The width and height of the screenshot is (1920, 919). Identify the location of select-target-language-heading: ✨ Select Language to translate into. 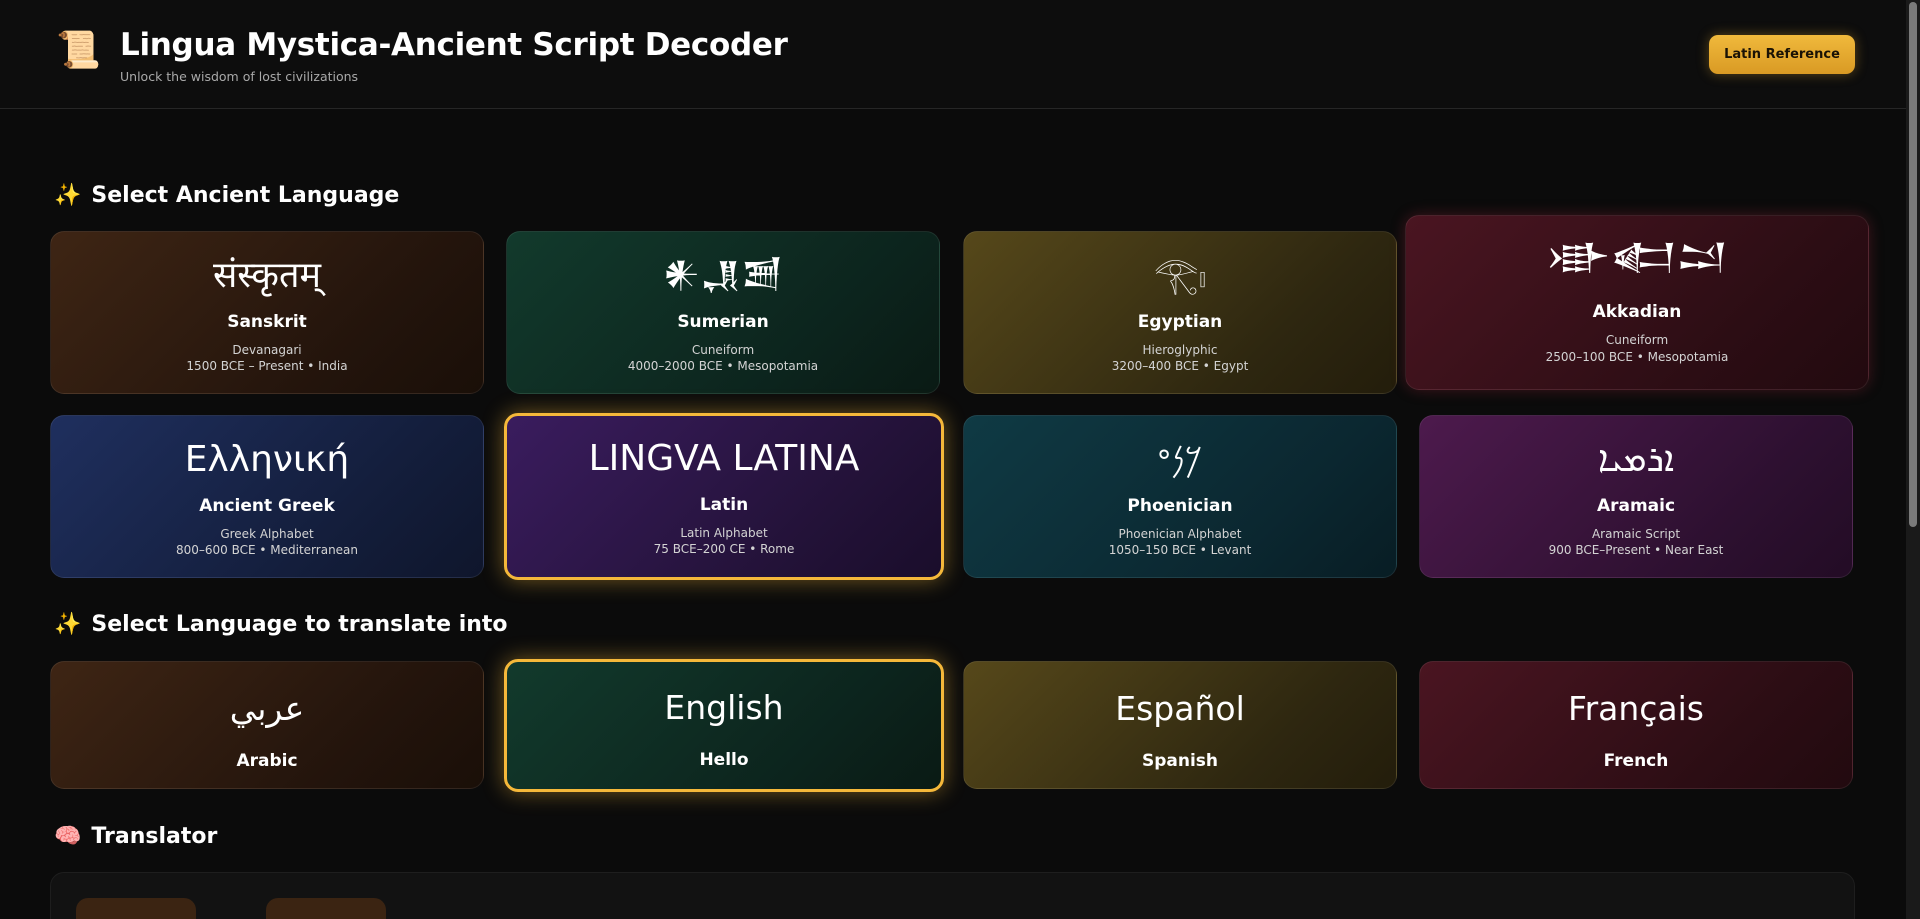
(281, 624).